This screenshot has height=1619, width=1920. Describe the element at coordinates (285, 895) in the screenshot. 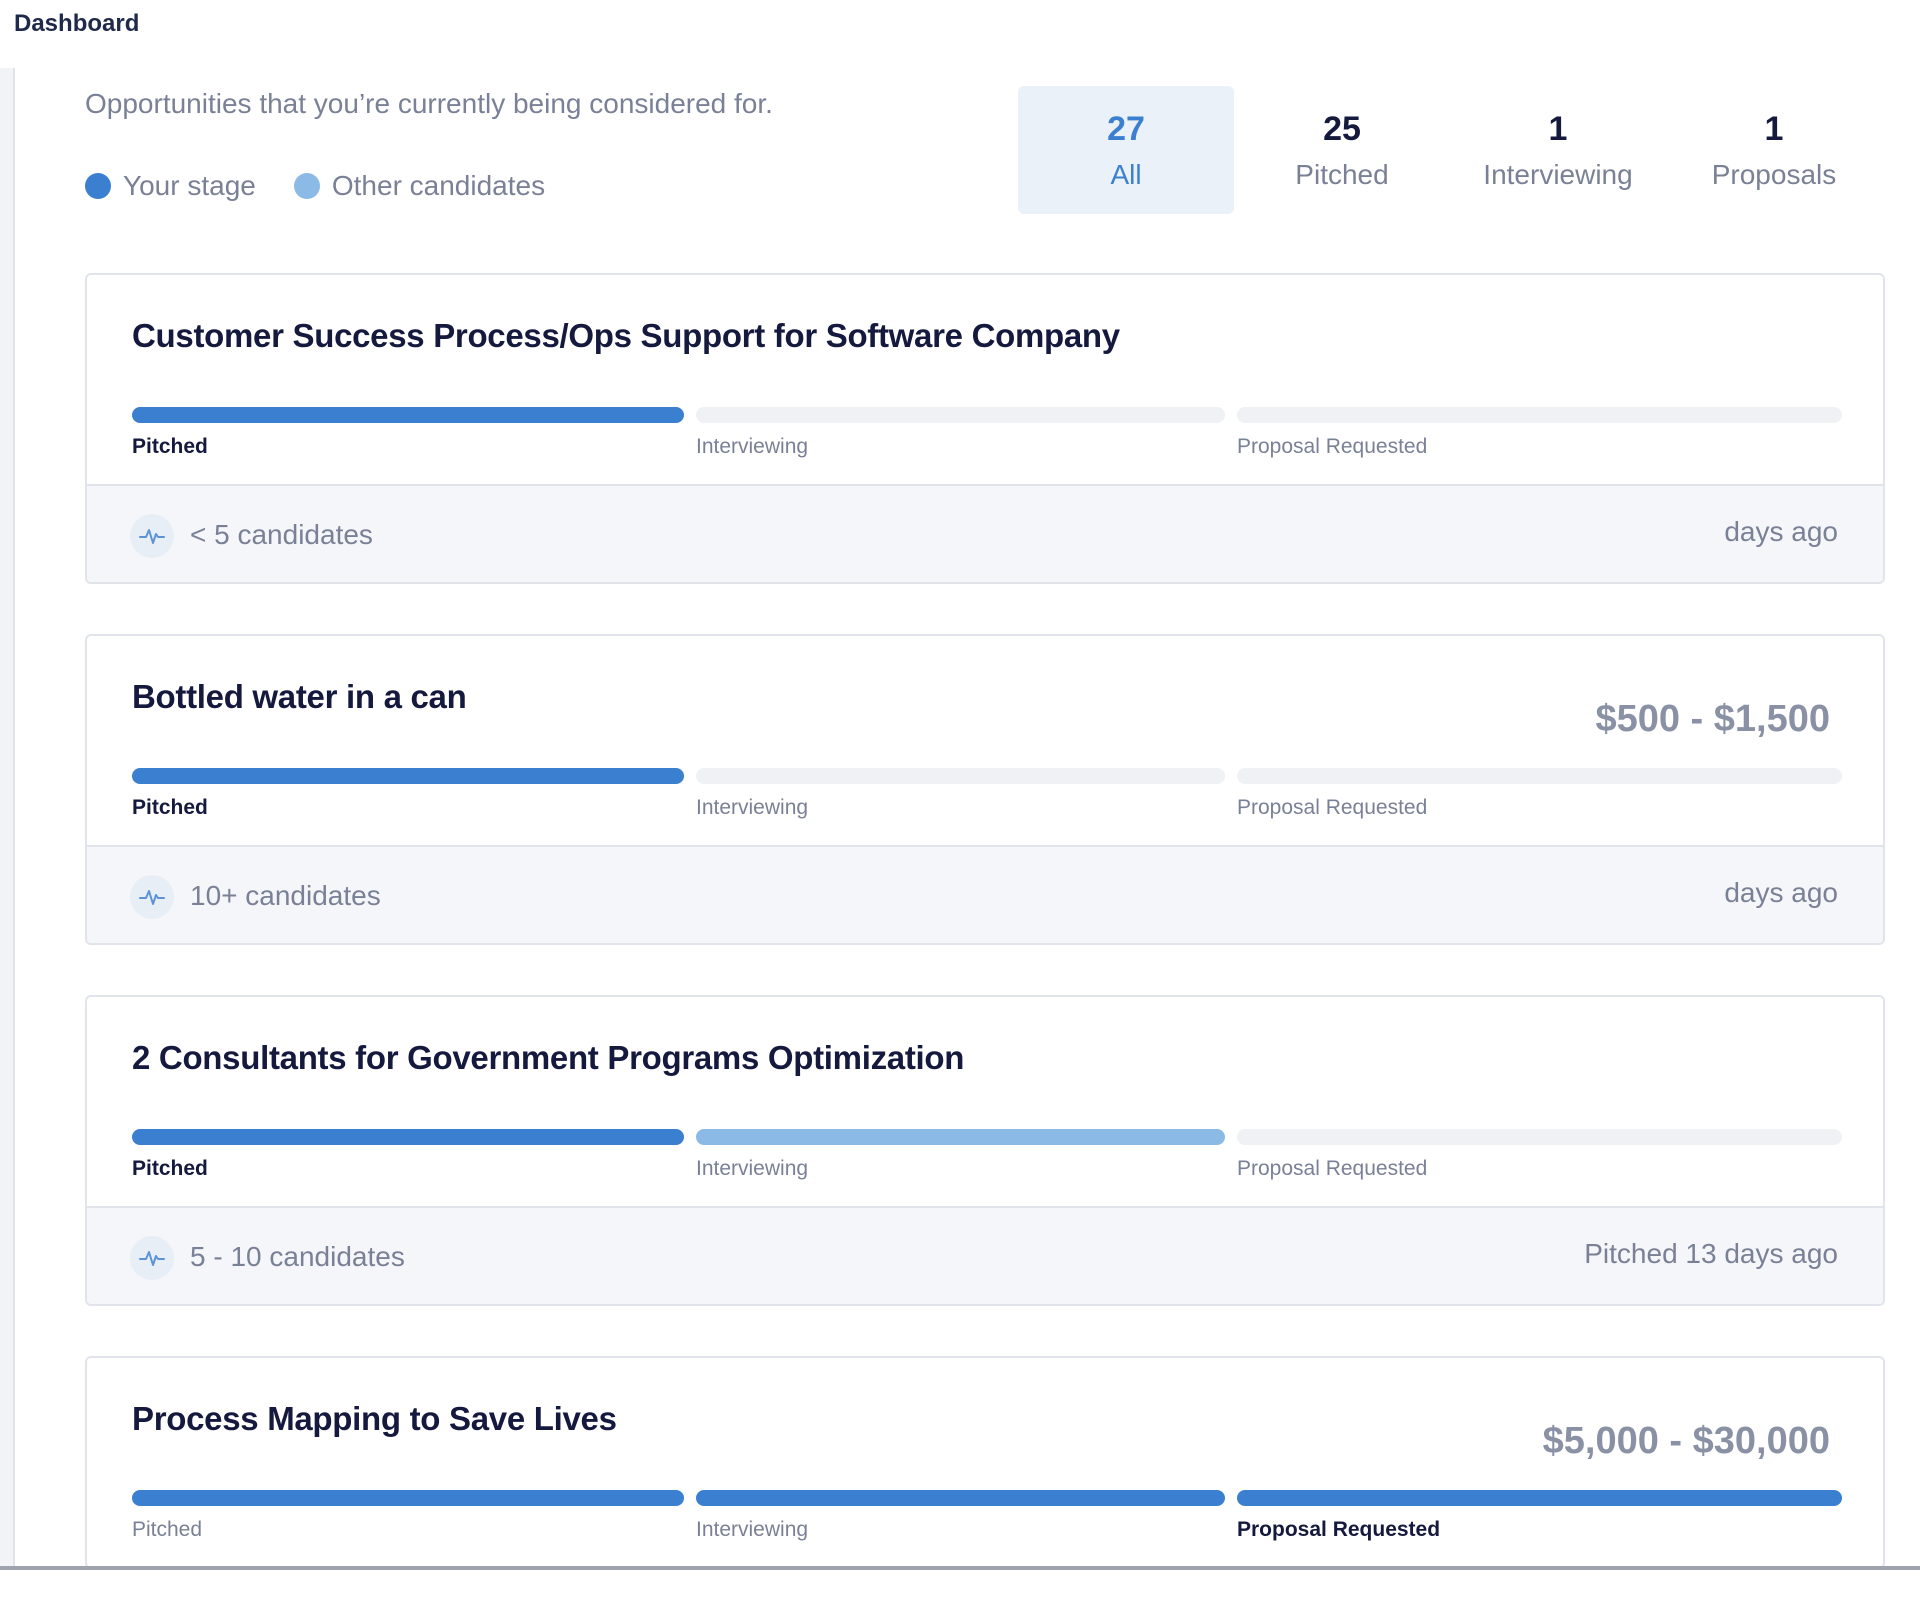

I see `candidate-count: 10+ candidates` at that location.